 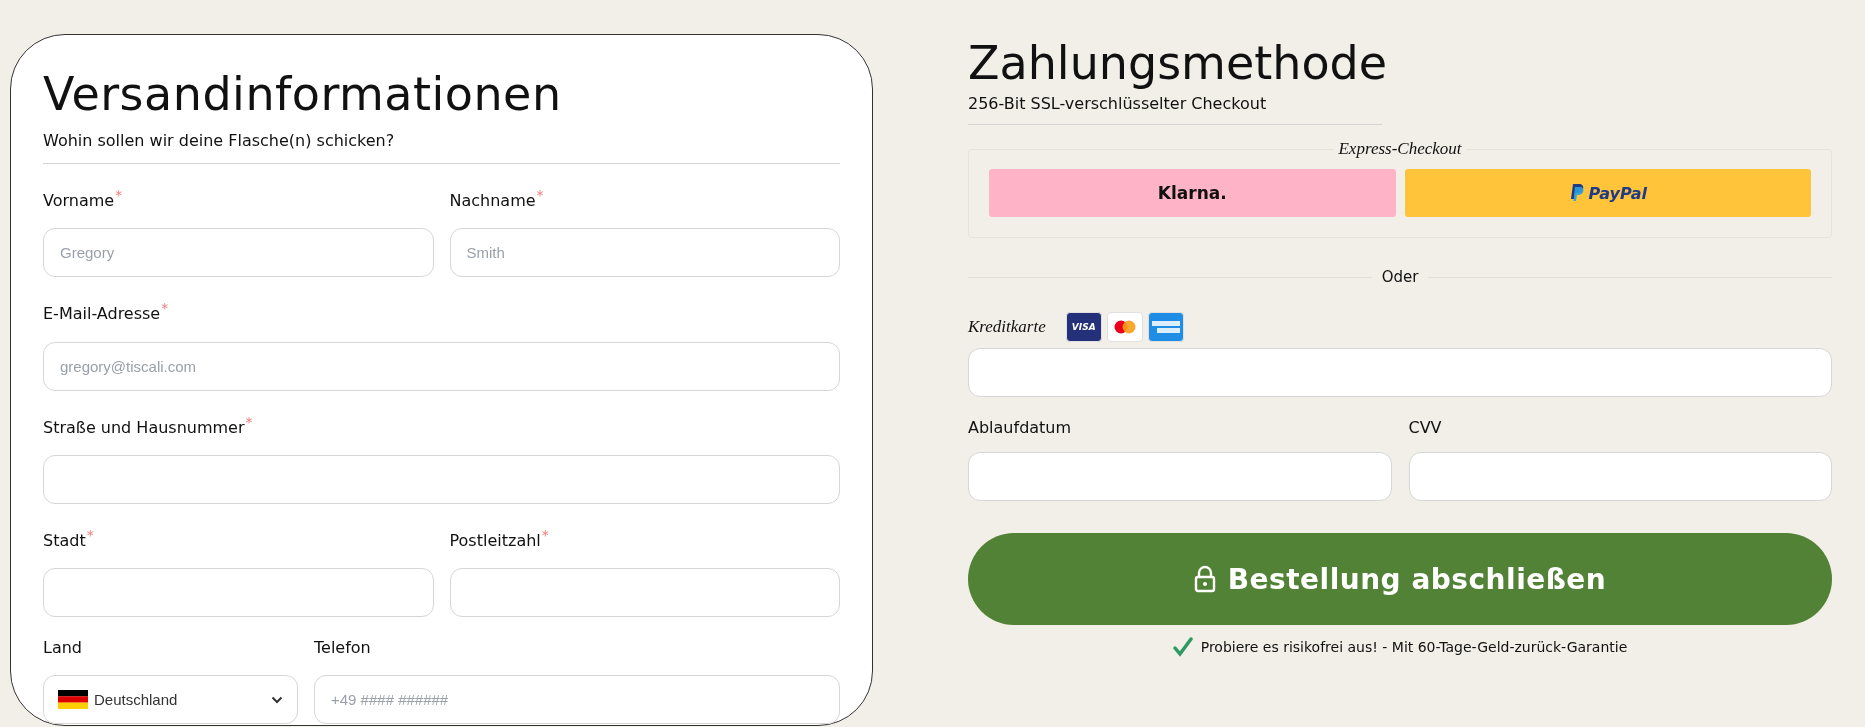 What do you see at coordinates (1192, 193) in the screenshot?
I see `klarna-button: Klarna.` at bounding box center [1192, 193].